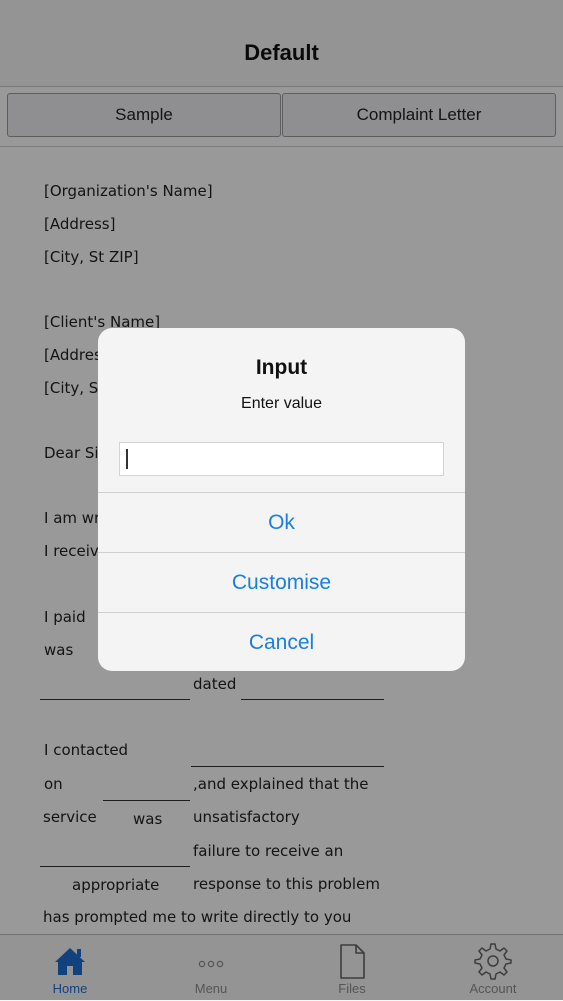 This screenshot has width=563, height=1001. What do you see at coordinates (281, 403) in the screenshot?
I see `dialog-message: Enter value` at bounding box center [281, 403].